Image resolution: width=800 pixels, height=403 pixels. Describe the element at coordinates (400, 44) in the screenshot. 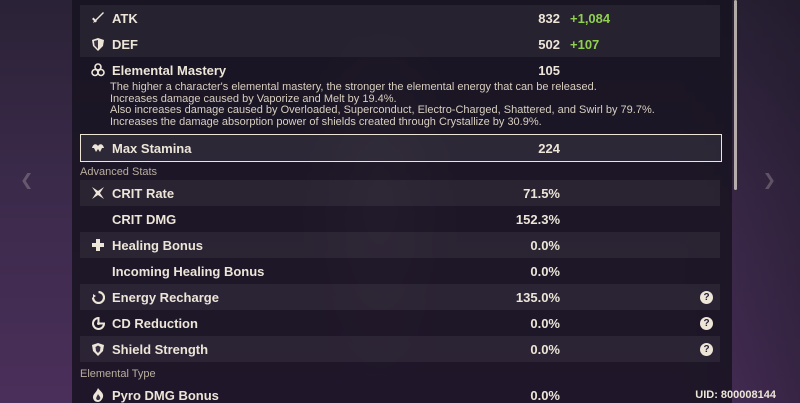

I see `stat-row-def: DEF 502 +107` at that location.